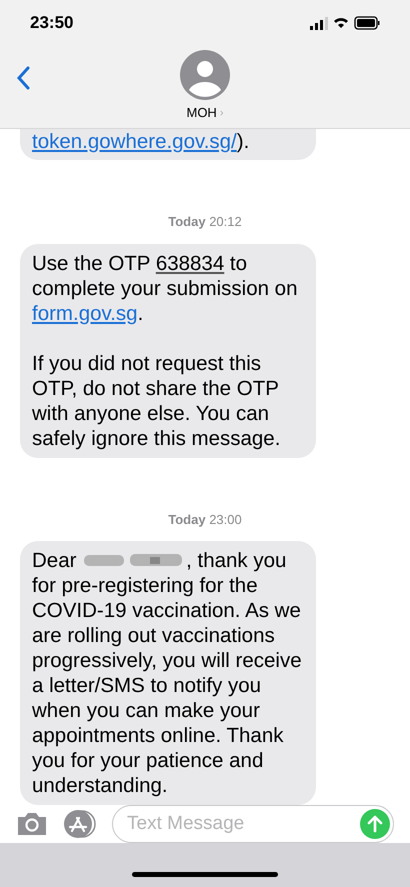 This screenshot has height=887, width=410. What do you see at coordinates (157, 400) in the screenshot?
I see `message-text: If you did not request this OTP, do not share the OTP with anyone else. You can safely ignore this message.` at bounding box center [157, 400].